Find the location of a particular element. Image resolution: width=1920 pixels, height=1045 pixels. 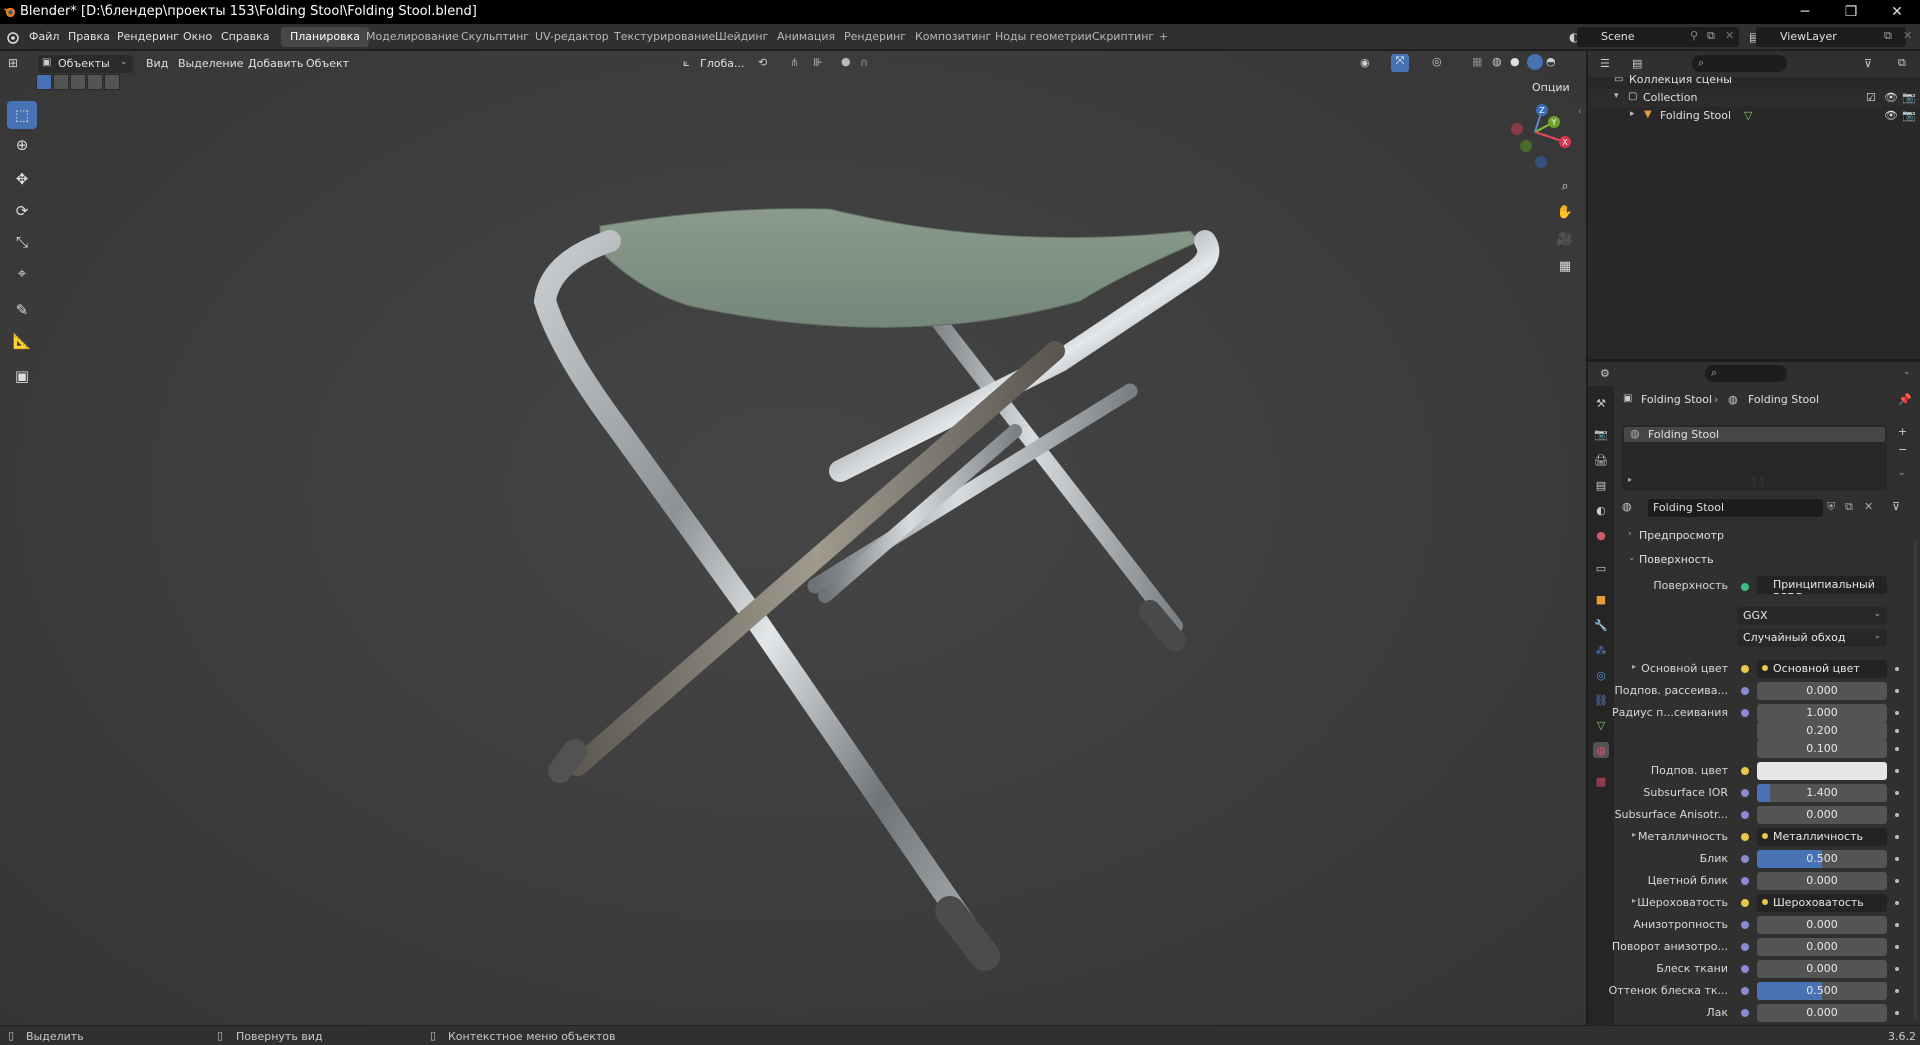

modifiers-tab-icon: 🔧 is located at coordinates (1601, 625).